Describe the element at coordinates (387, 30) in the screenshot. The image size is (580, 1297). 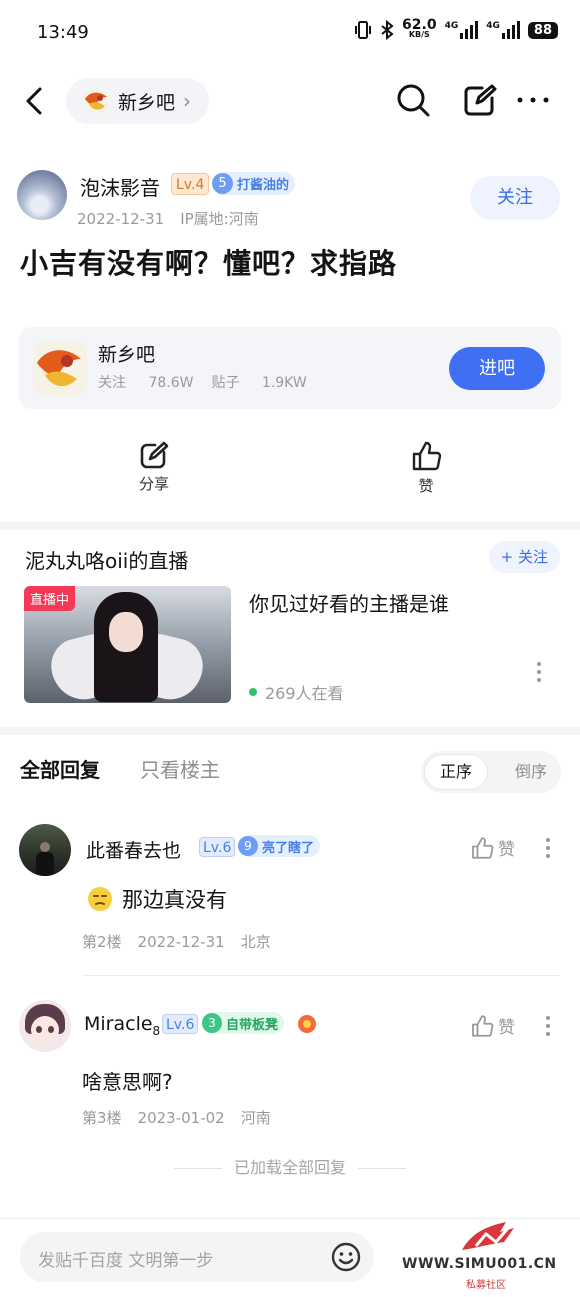
I see `bluetooth-icon` at that location.